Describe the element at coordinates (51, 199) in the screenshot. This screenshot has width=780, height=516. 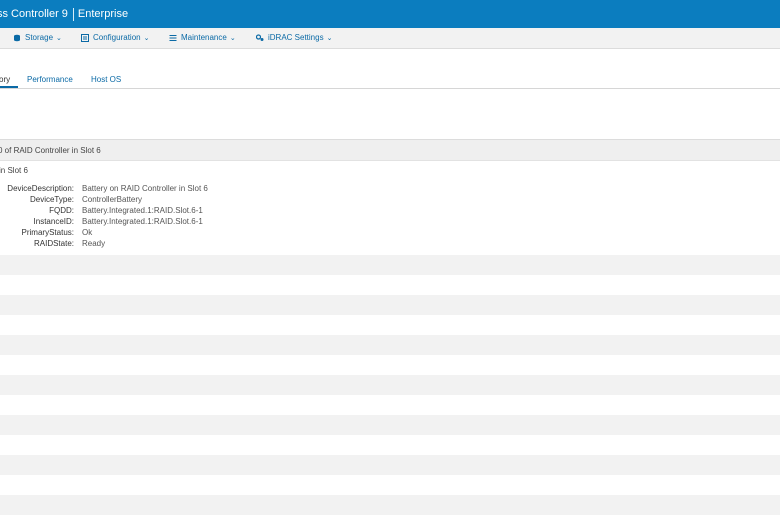
I see `property-key: DeviceType:` at that location.